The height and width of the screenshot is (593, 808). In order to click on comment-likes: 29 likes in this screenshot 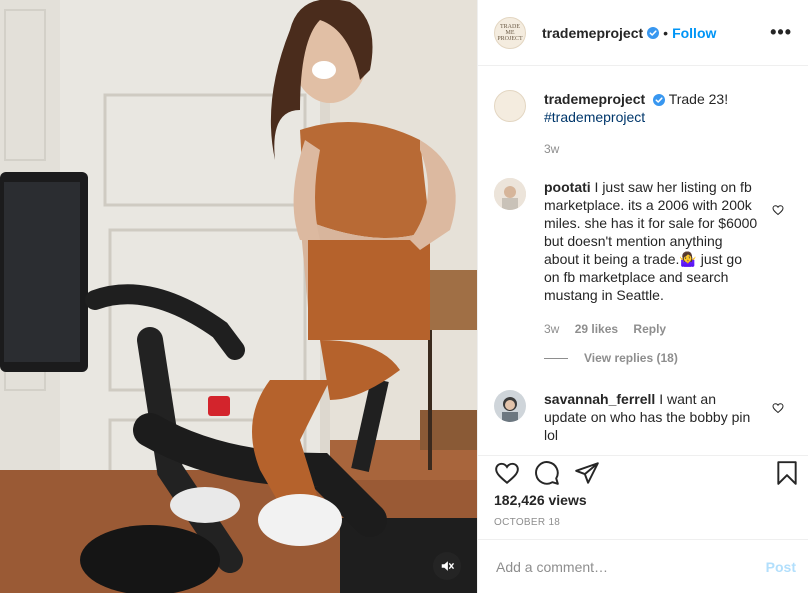, I will do `click(596, 329)`.